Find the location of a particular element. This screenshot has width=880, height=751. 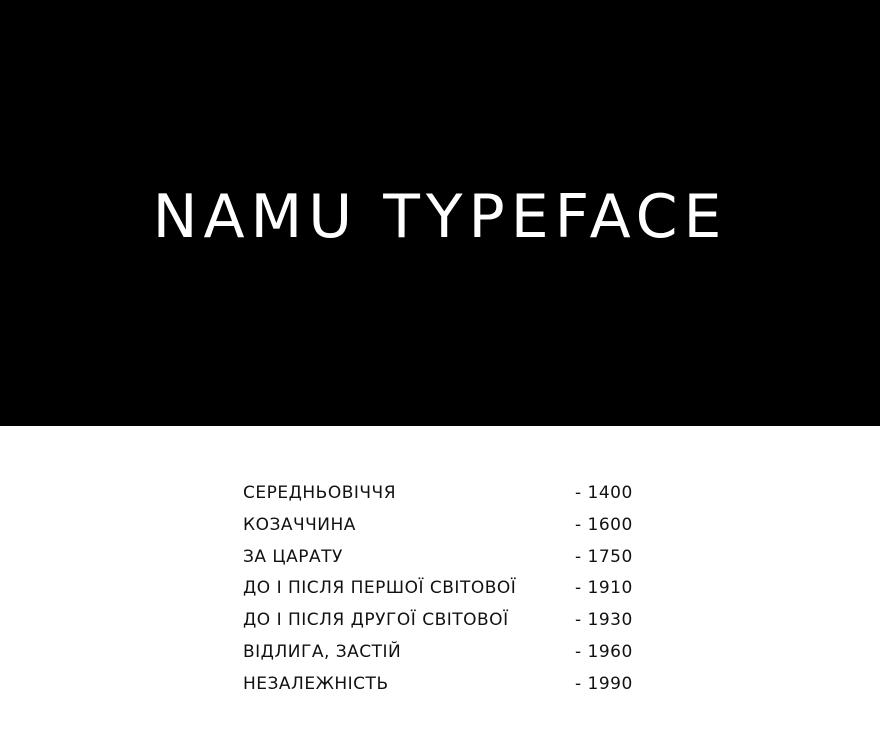

period-name: За царату is located at coordinates (293, 556).